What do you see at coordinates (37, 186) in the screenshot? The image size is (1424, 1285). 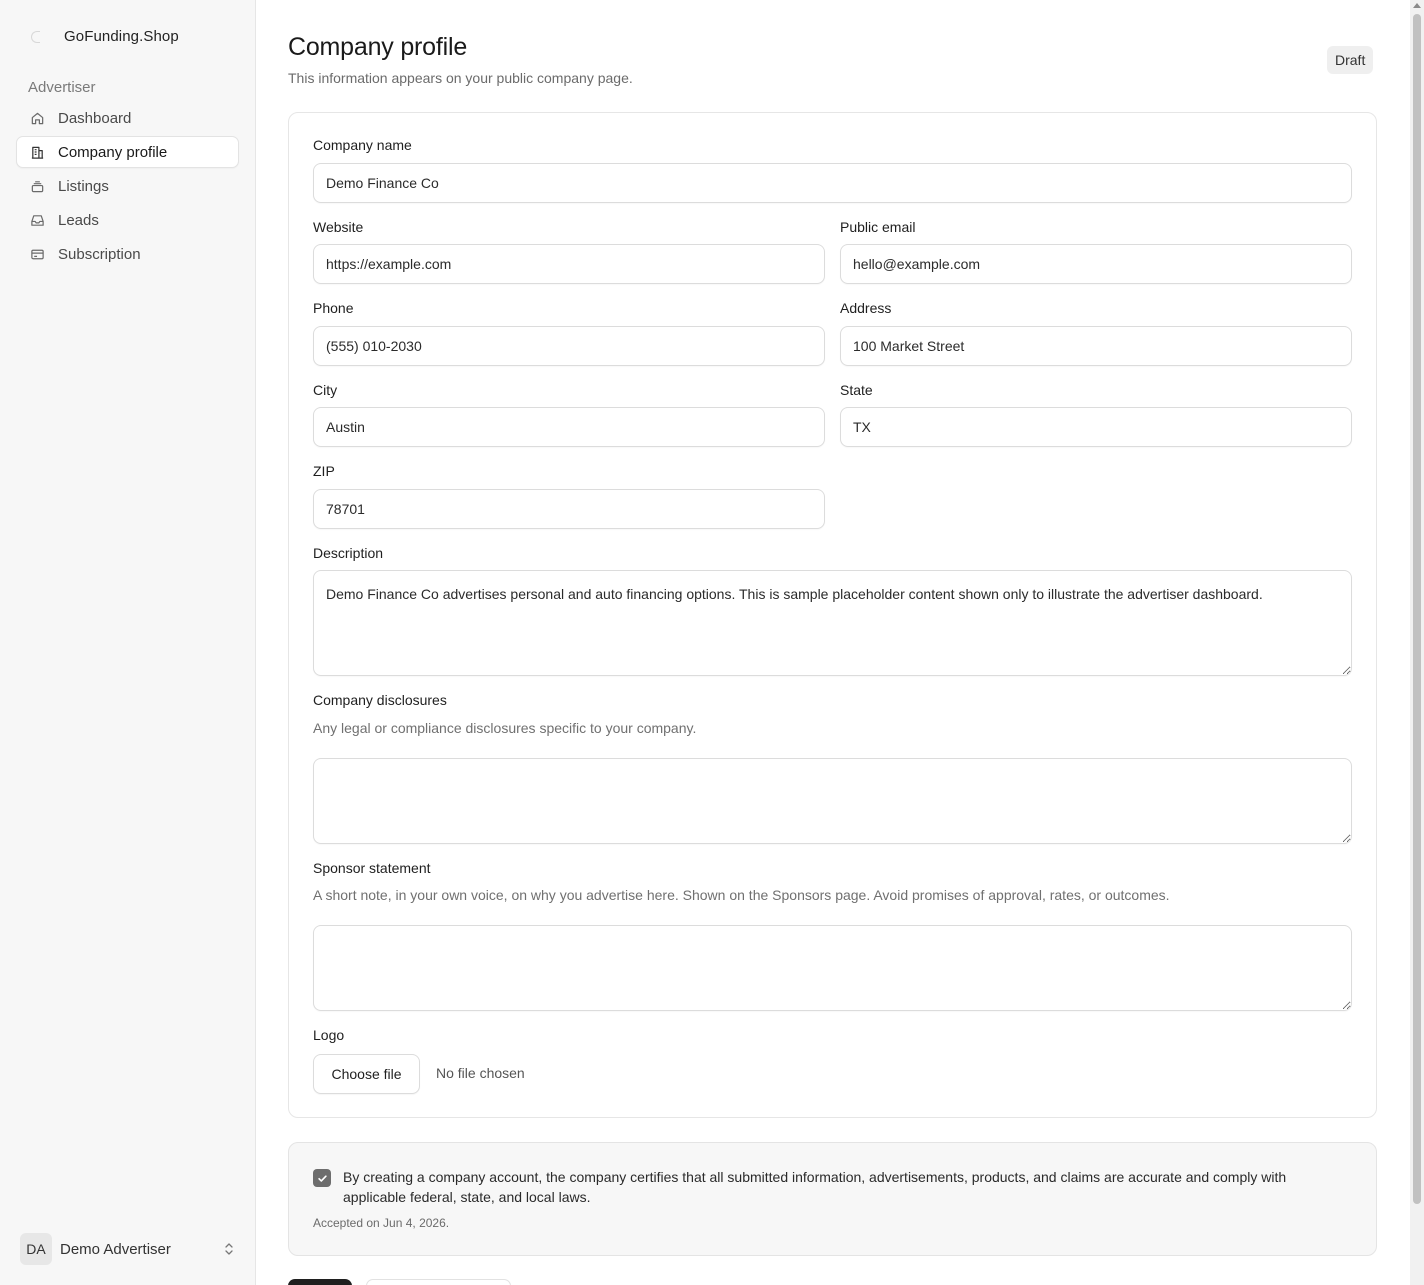 I see `layers-icon` at bounding box center [37, 186].